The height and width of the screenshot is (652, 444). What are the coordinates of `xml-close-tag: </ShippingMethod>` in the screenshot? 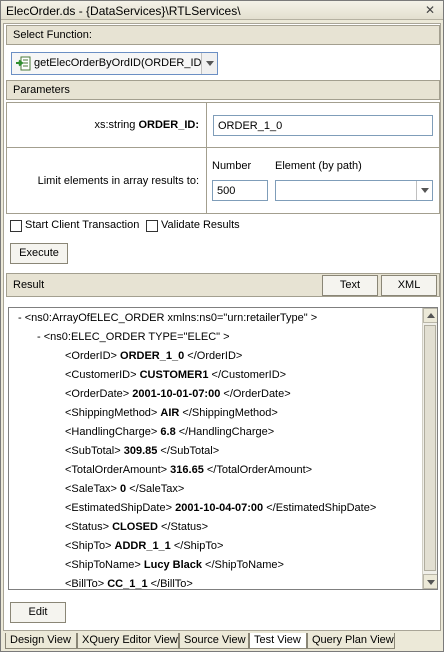 It's located at (228, 413).